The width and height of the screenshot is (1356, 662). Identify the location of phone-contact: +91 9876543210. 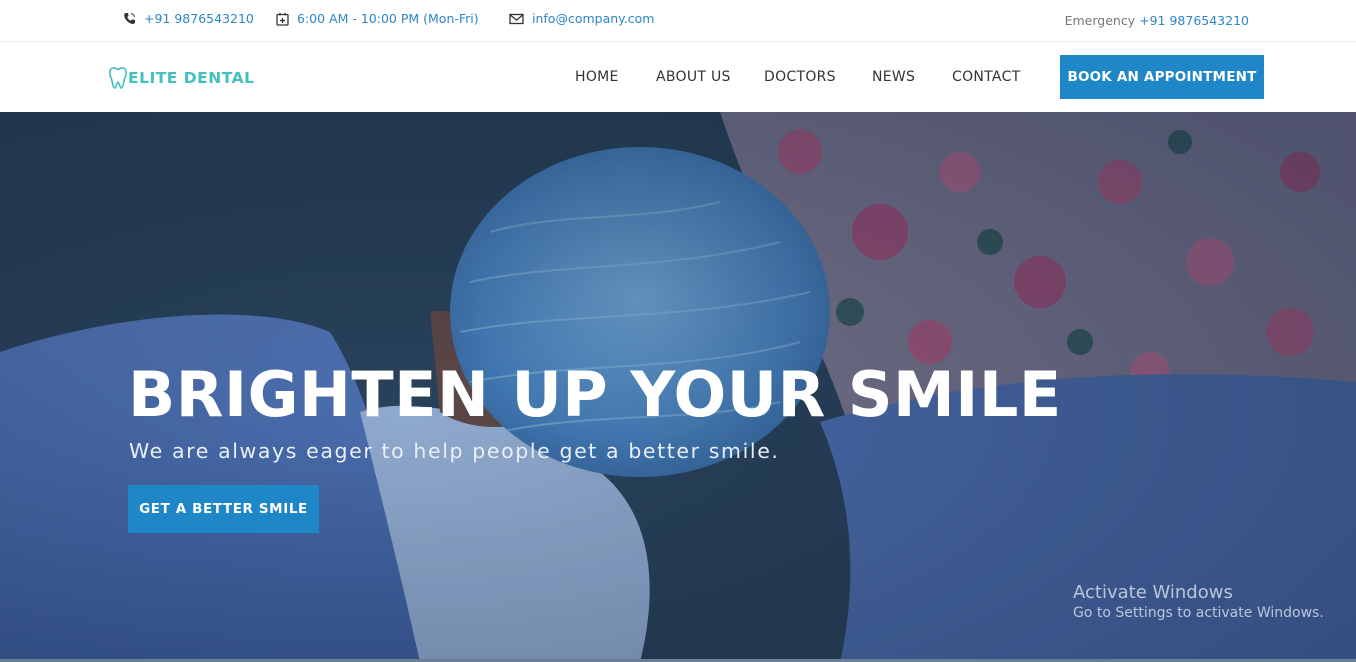
(188, 18).